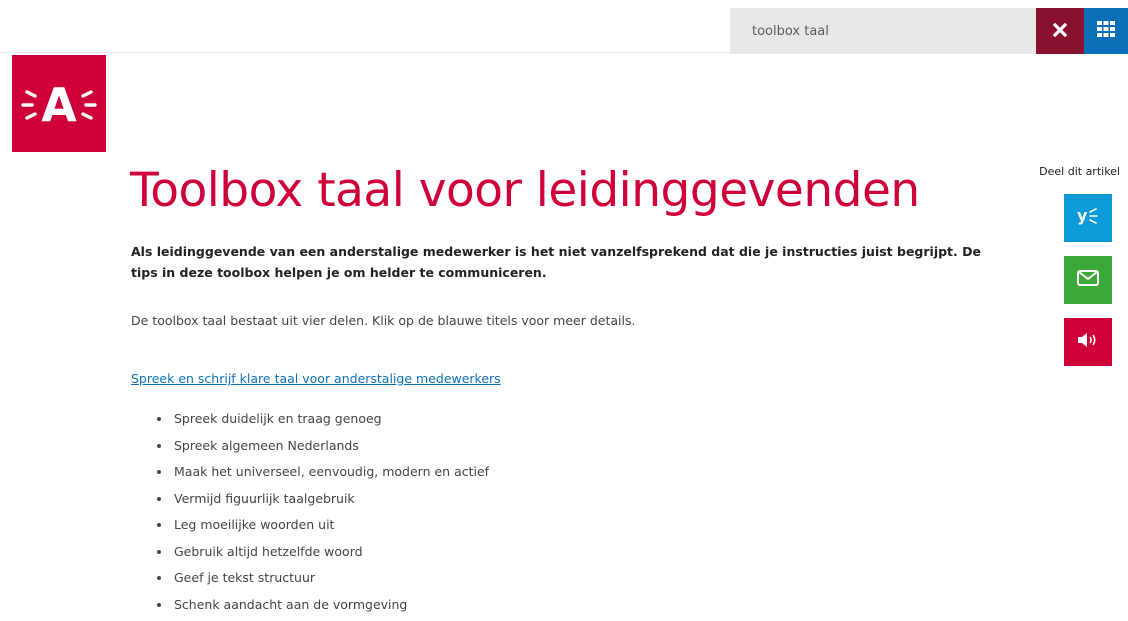 The width and height of the screenshot is (1128, 621). Describe the element at coordinates (323, 502) in the screenshot. I see `list-item: Vermijd figuurlijk taalgebruik` at that location.